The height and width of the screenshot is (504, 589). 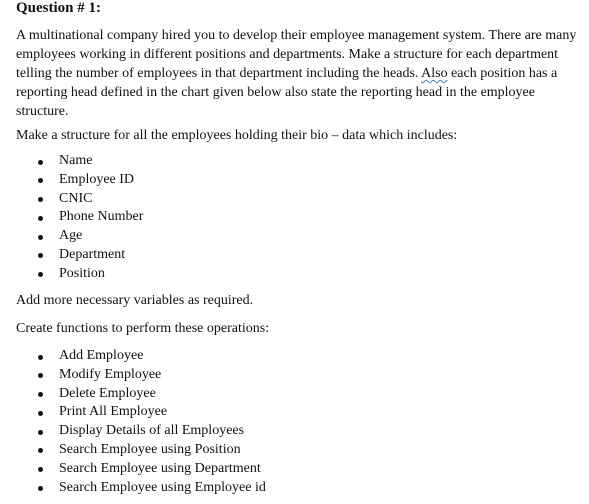 What do you see at coordinates (71, 236) in the screenshot?
I see `list-item: Age` at bounding box center [71, 236].